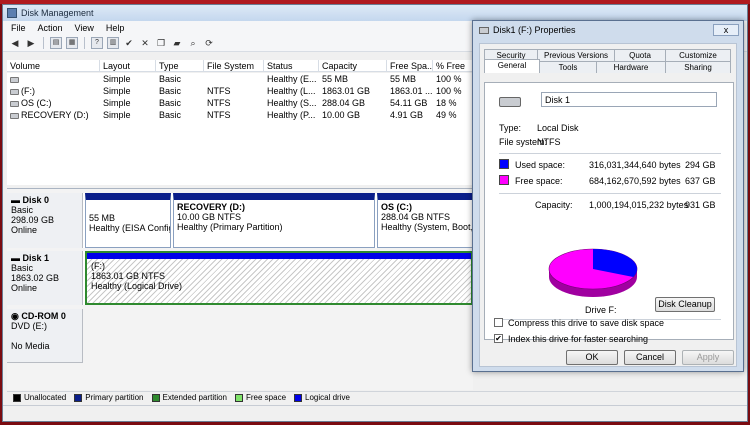  What do you see at coordinates (650, 357) in the screenshot?
I see `cancel-button: Cancel` at bounding box center [650, 357].